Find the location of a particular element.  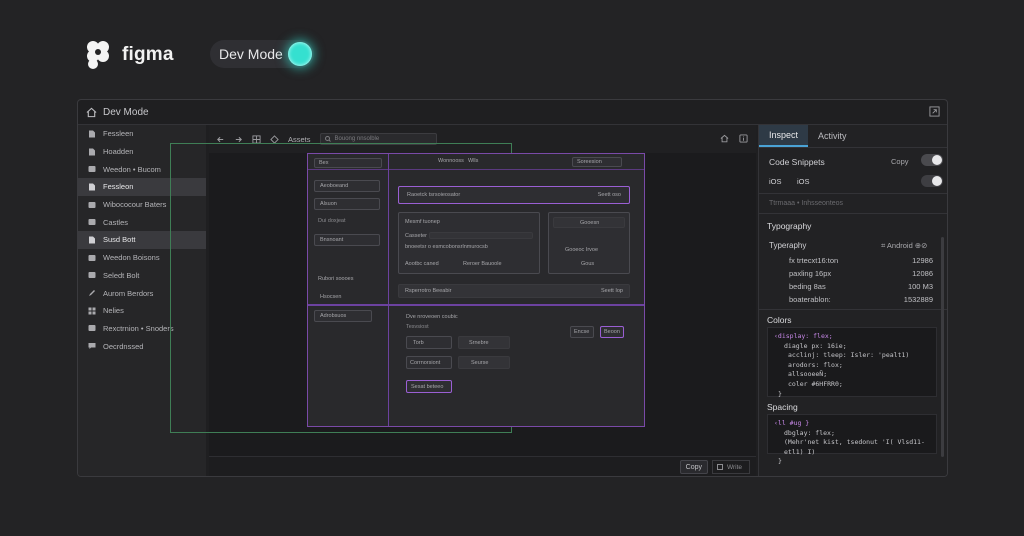

mock-bar-title: Rsperrotro Beeabir is located at coordinates (428, 291).